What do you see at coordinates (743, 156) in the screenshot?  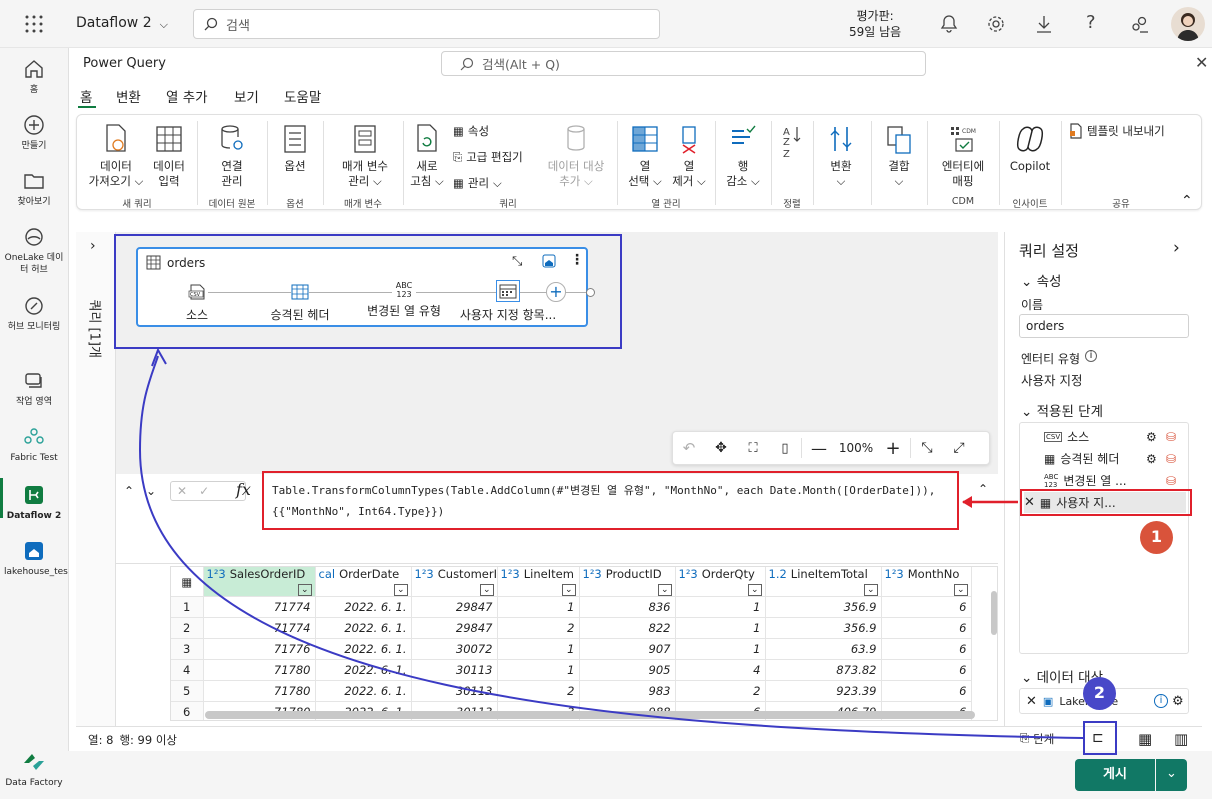 I see `reduce-rows-button: 행 감소 ⌵` at bounding box center [743, 156].